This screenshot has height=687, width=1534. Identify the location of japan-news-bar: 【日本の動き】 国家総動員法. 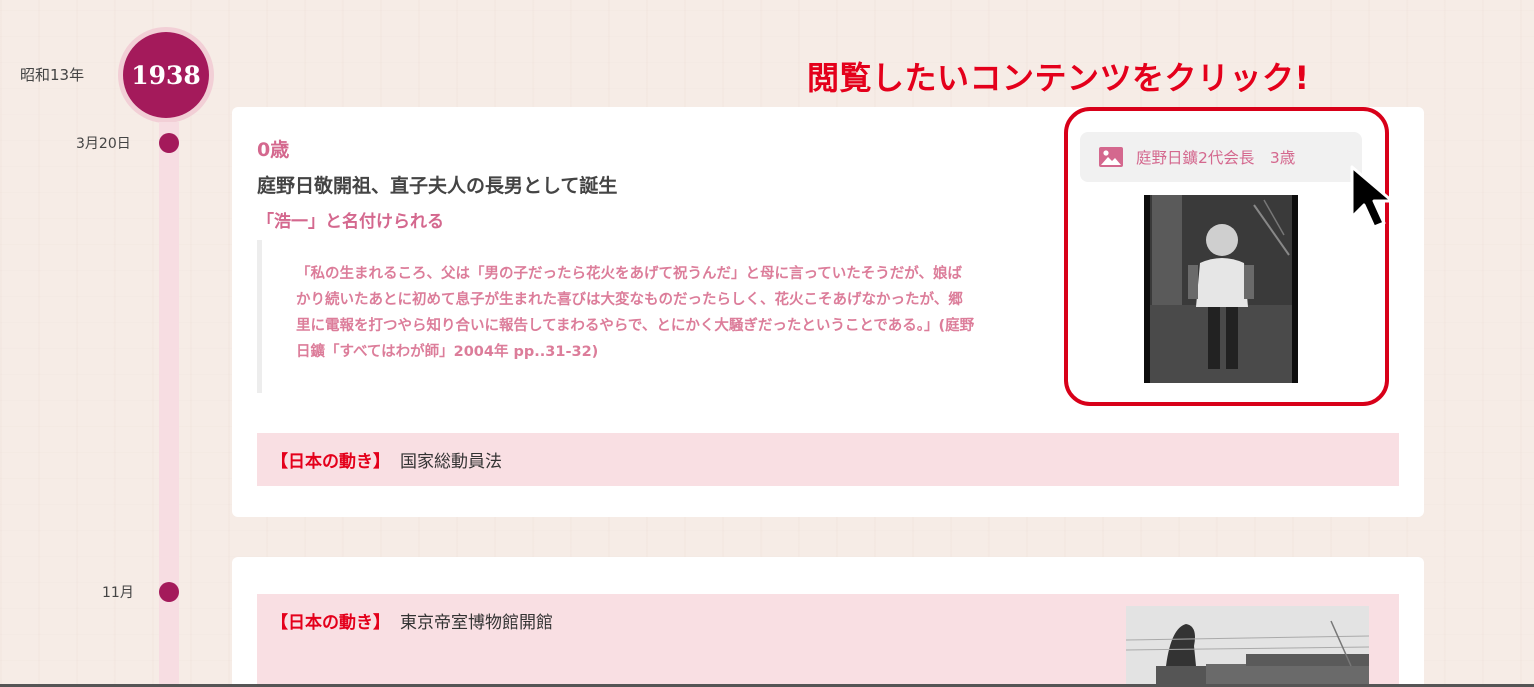
(828, 459).